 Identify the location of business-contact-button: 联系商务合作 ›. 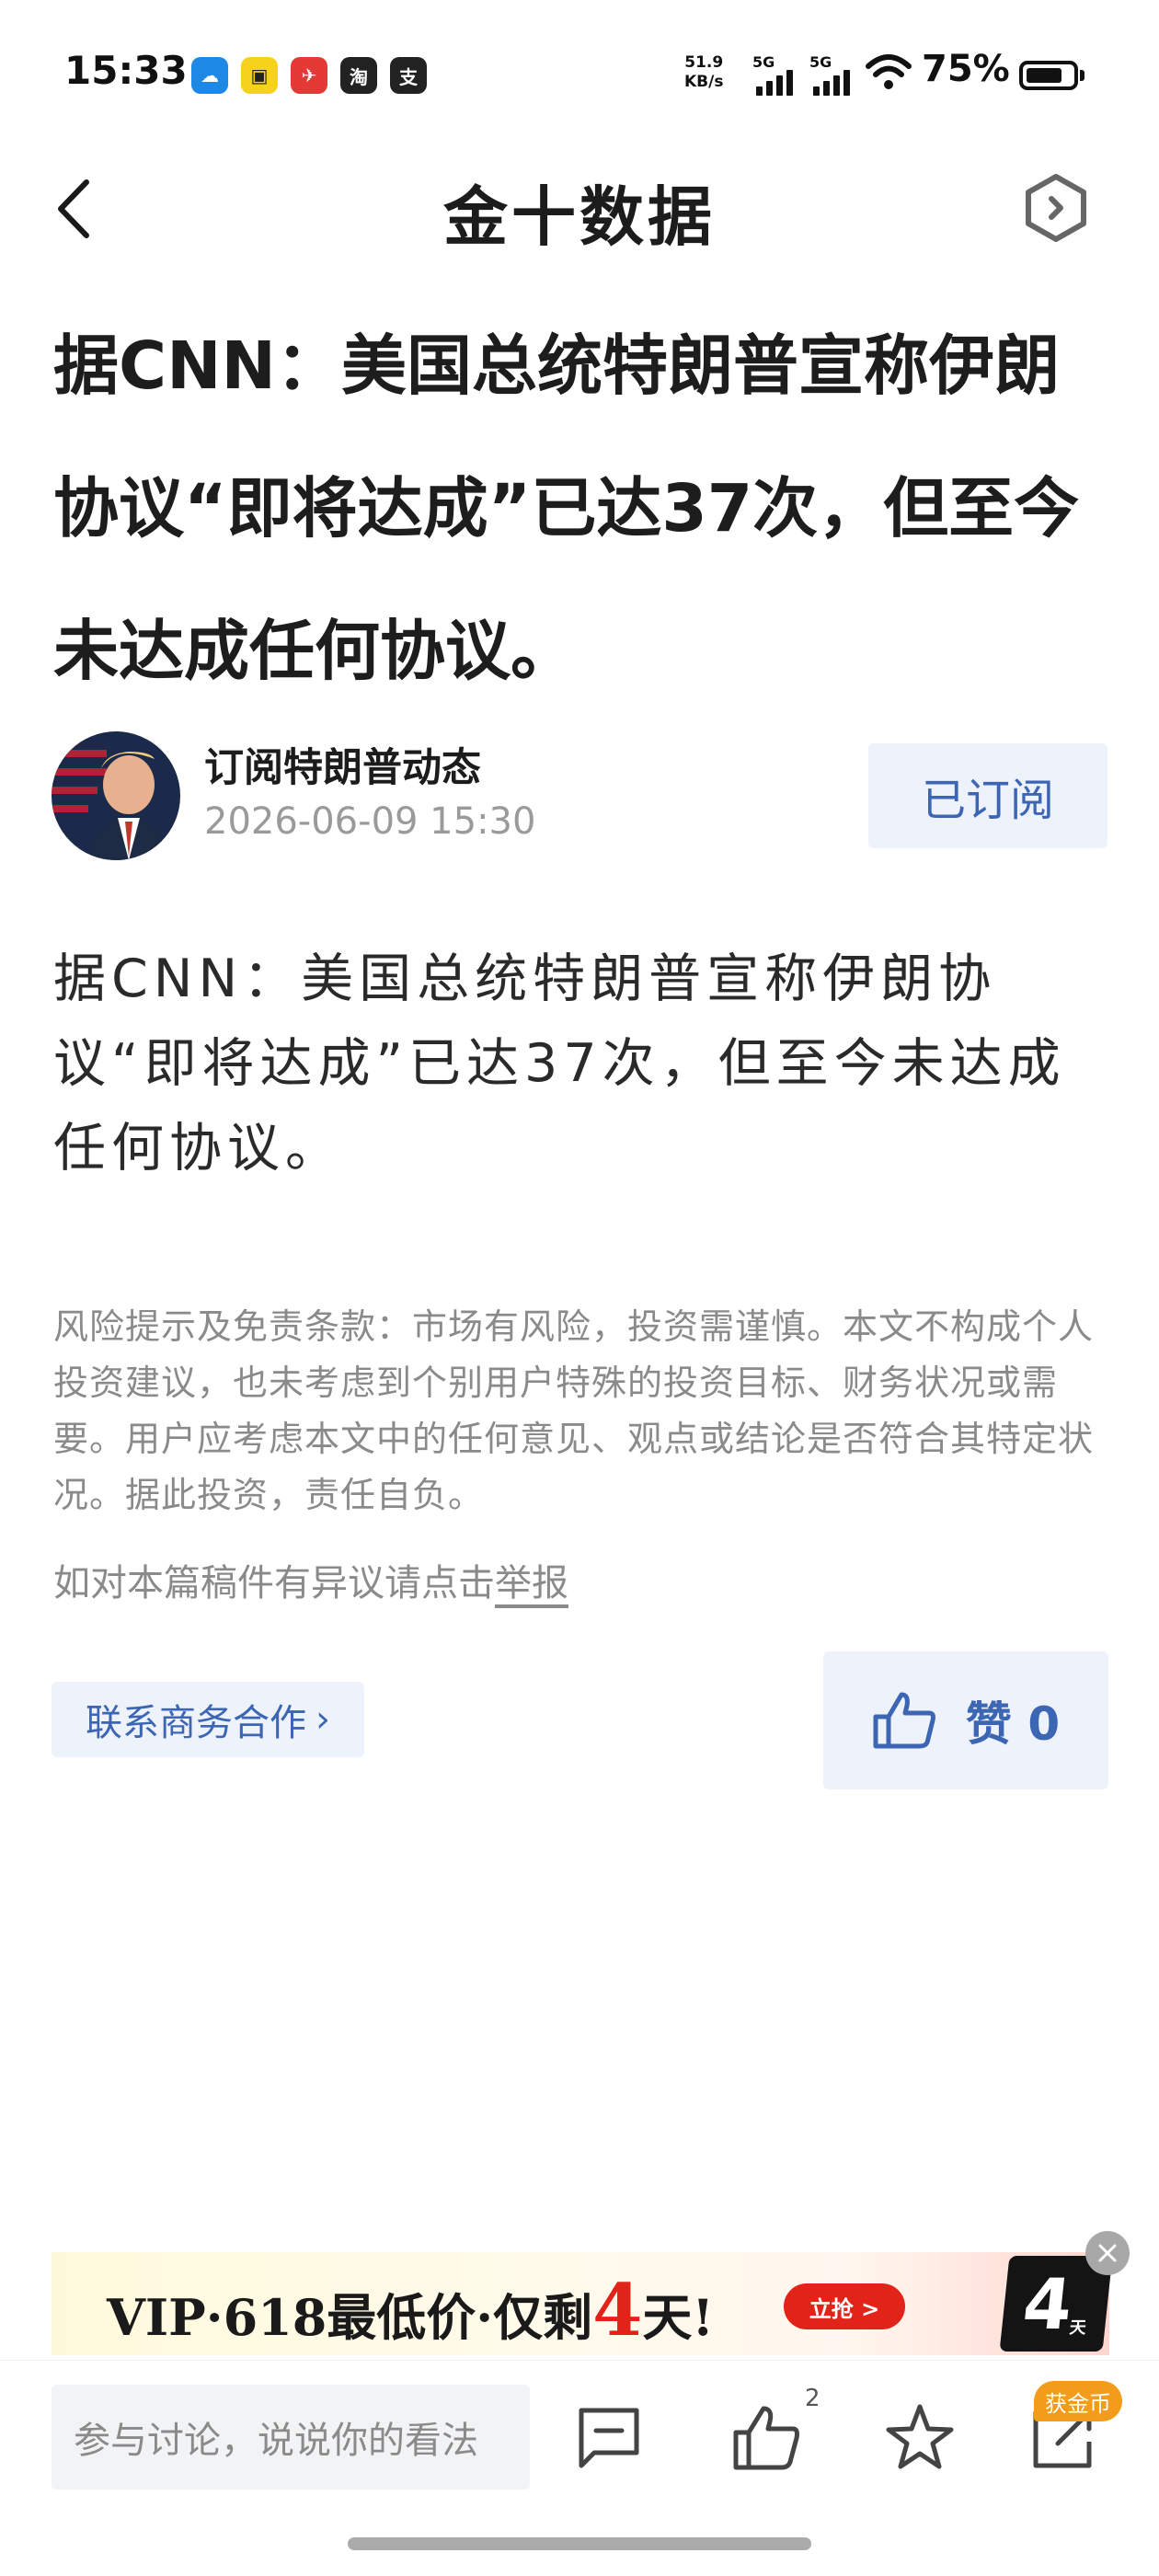
(208, 1719).